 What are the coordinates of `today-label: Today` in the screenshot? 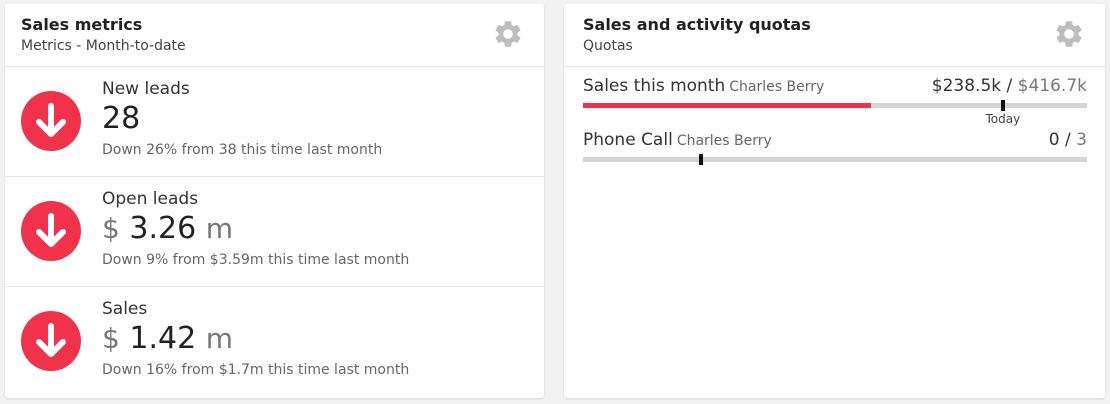 It's located at (1003, 119).